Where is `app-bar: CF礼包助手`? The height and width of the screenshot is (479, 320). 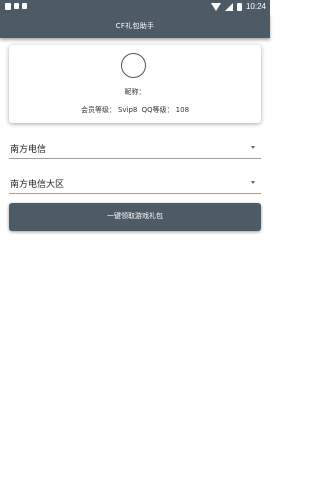 app-bar: CF礼包助手 is located at coordinates (135, 26).